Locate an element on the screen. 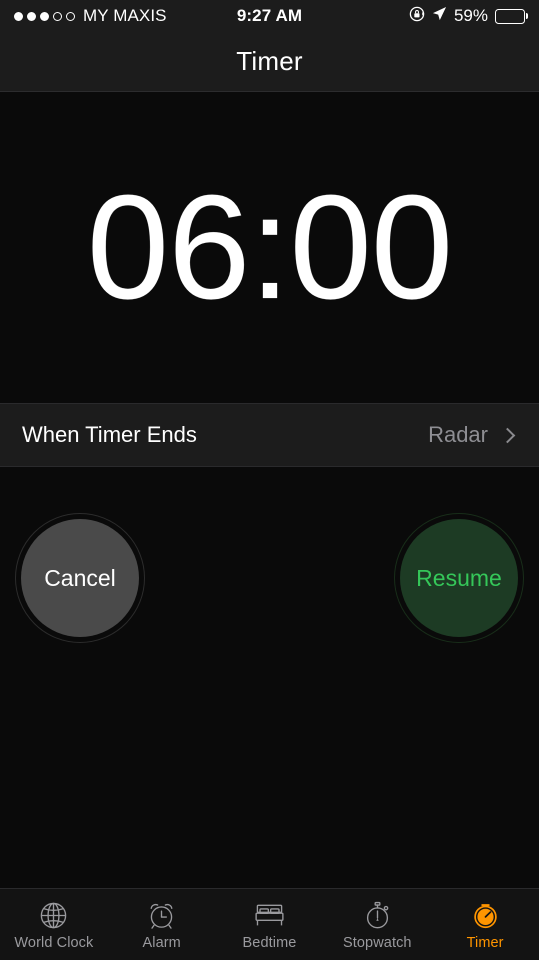 This screenshot has height=960, width=539. timer-countdown-value: 06:00 is located at coordinates (270, 247).